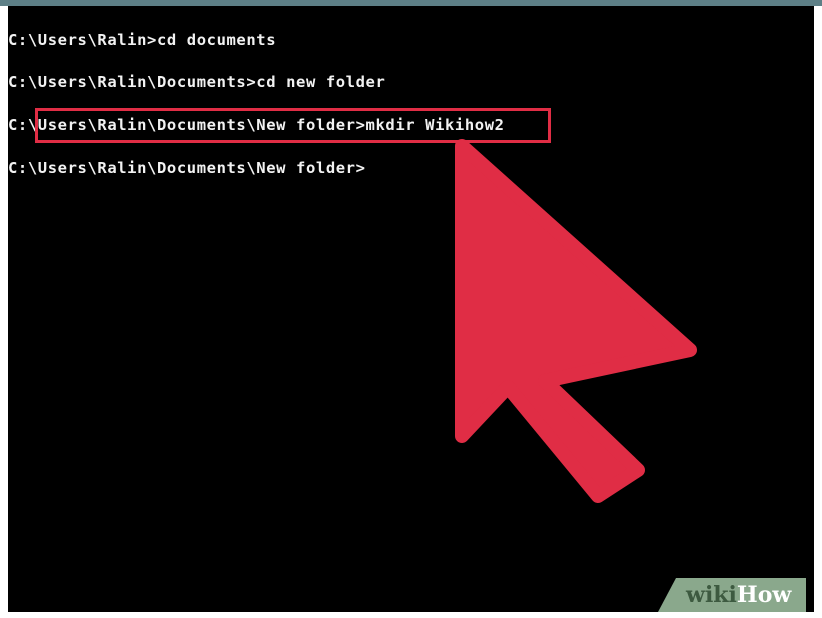  What do you see at coordinates (764, 595) in the screenshot?
I see `watermark-how: How` at bounding box center [764, 595].